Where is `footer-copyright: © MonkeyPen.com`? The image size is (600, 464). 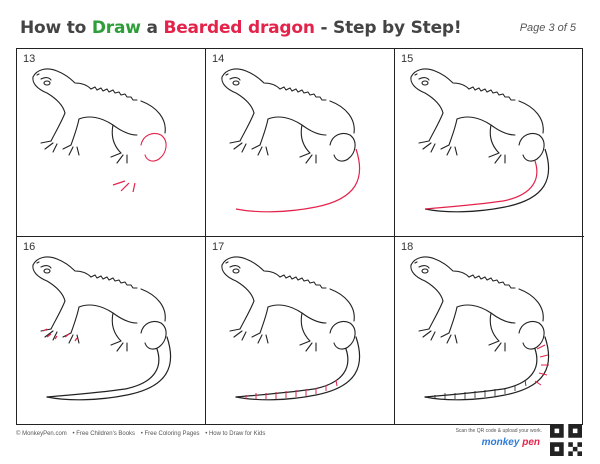 footer-copyright: © MonkeyPen.com is located at coordinates (41, 434).